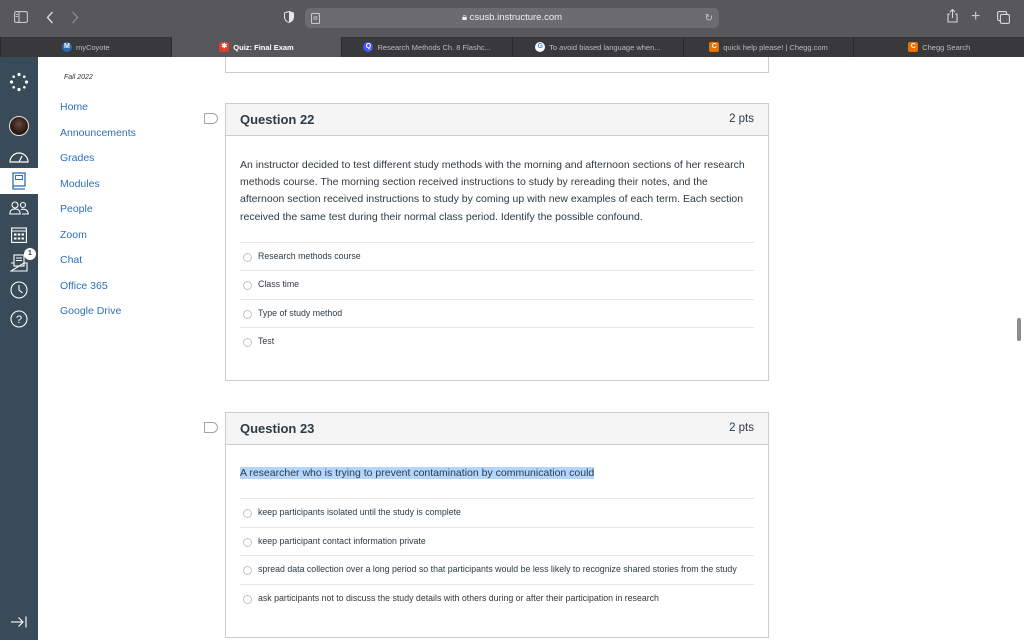 This screenshot has width=1024, height=640. I want to click on question-title: Question 23, so click(277, 428).